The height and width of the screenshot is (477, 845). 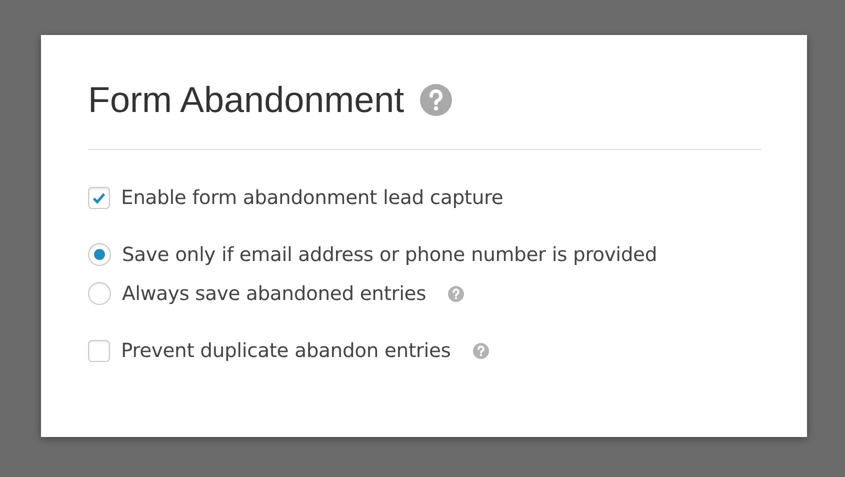 I want to click on option-label: Prevent duplicate abandon entries, so click(x=286, y=350).